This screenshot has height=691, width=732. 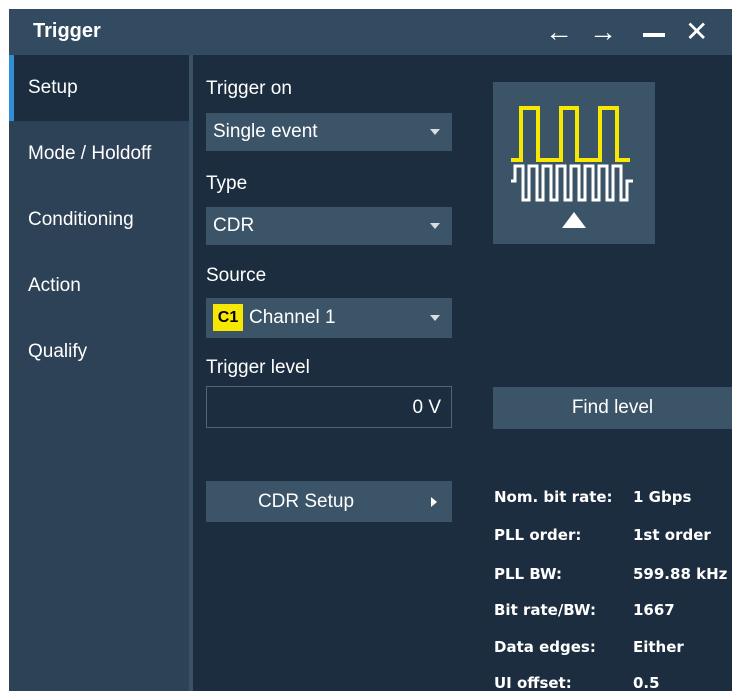 I want to click on trigger-level-input: 0 V, so click(x=329, y=407).